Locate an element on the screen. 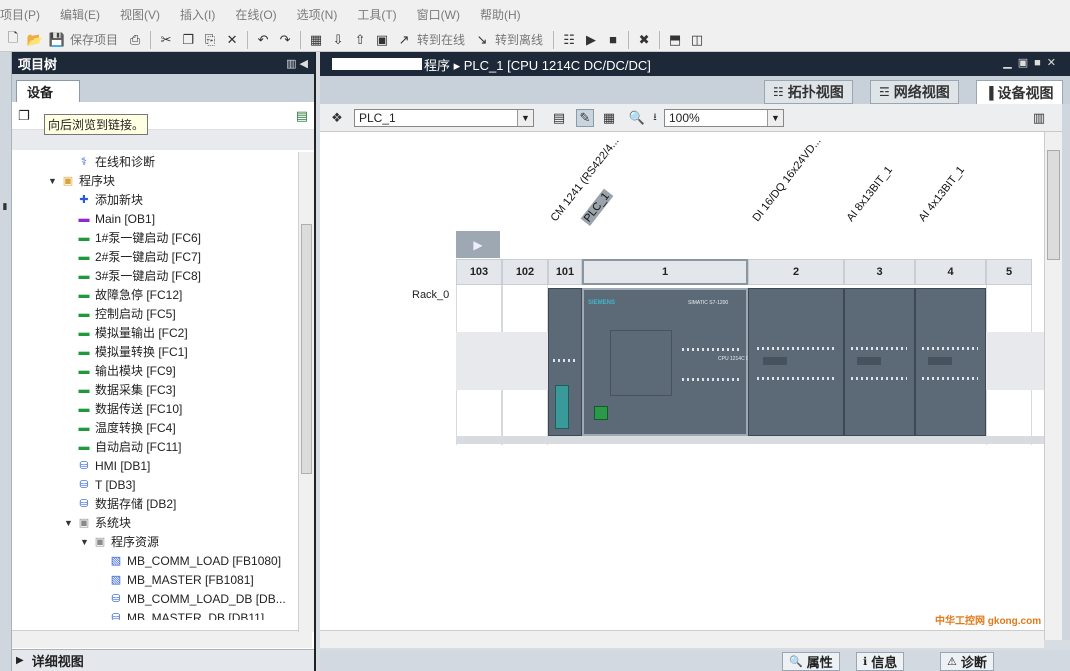  tree-item: ▬ 2#泵一键启动 [FC7] is located at coordinates (133, 256).